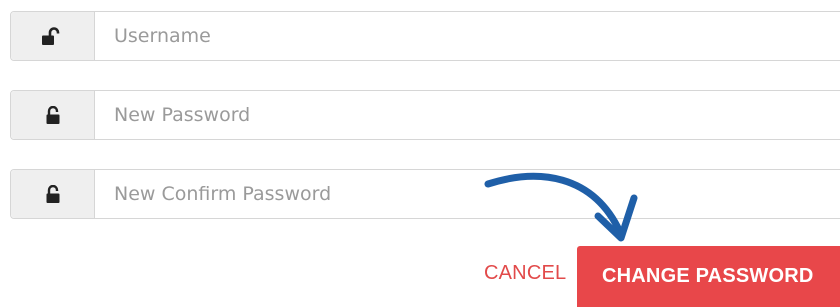 The image size is (840, 307). What do you see at coordinates (467, 115) in the screenshot?
I see `new-password-input` at bounding box center [467, 115].